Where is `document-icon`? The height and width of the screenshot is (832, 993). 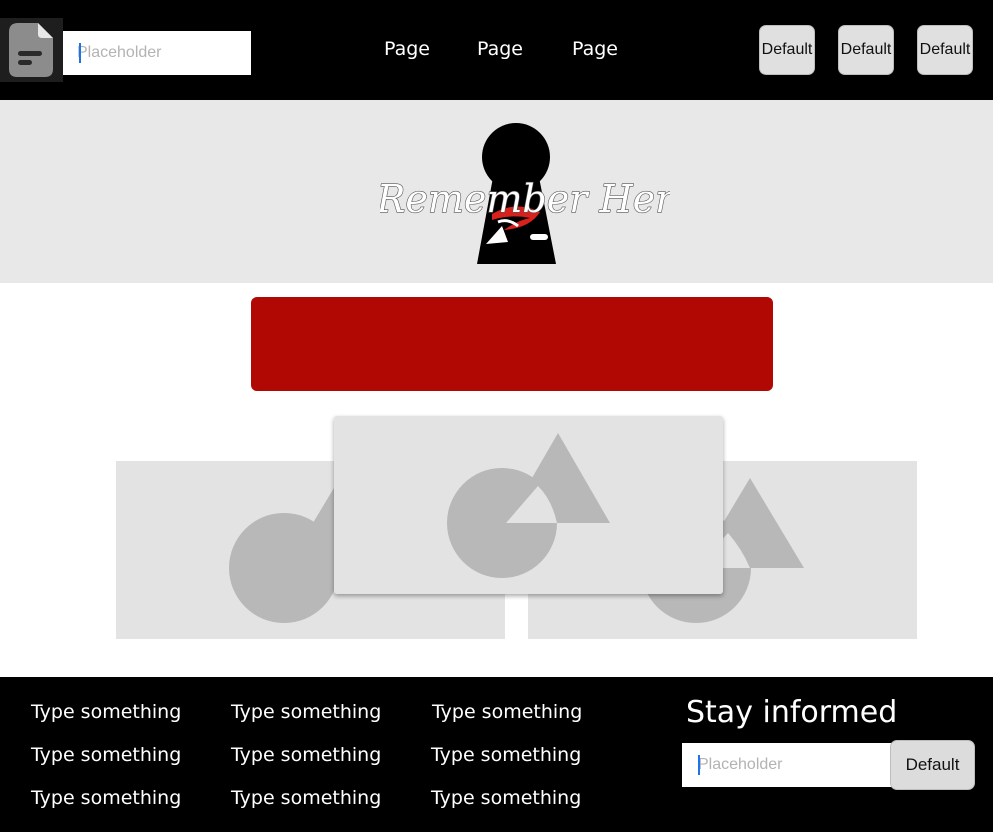 document-icon is located at coordinates (31, 50).